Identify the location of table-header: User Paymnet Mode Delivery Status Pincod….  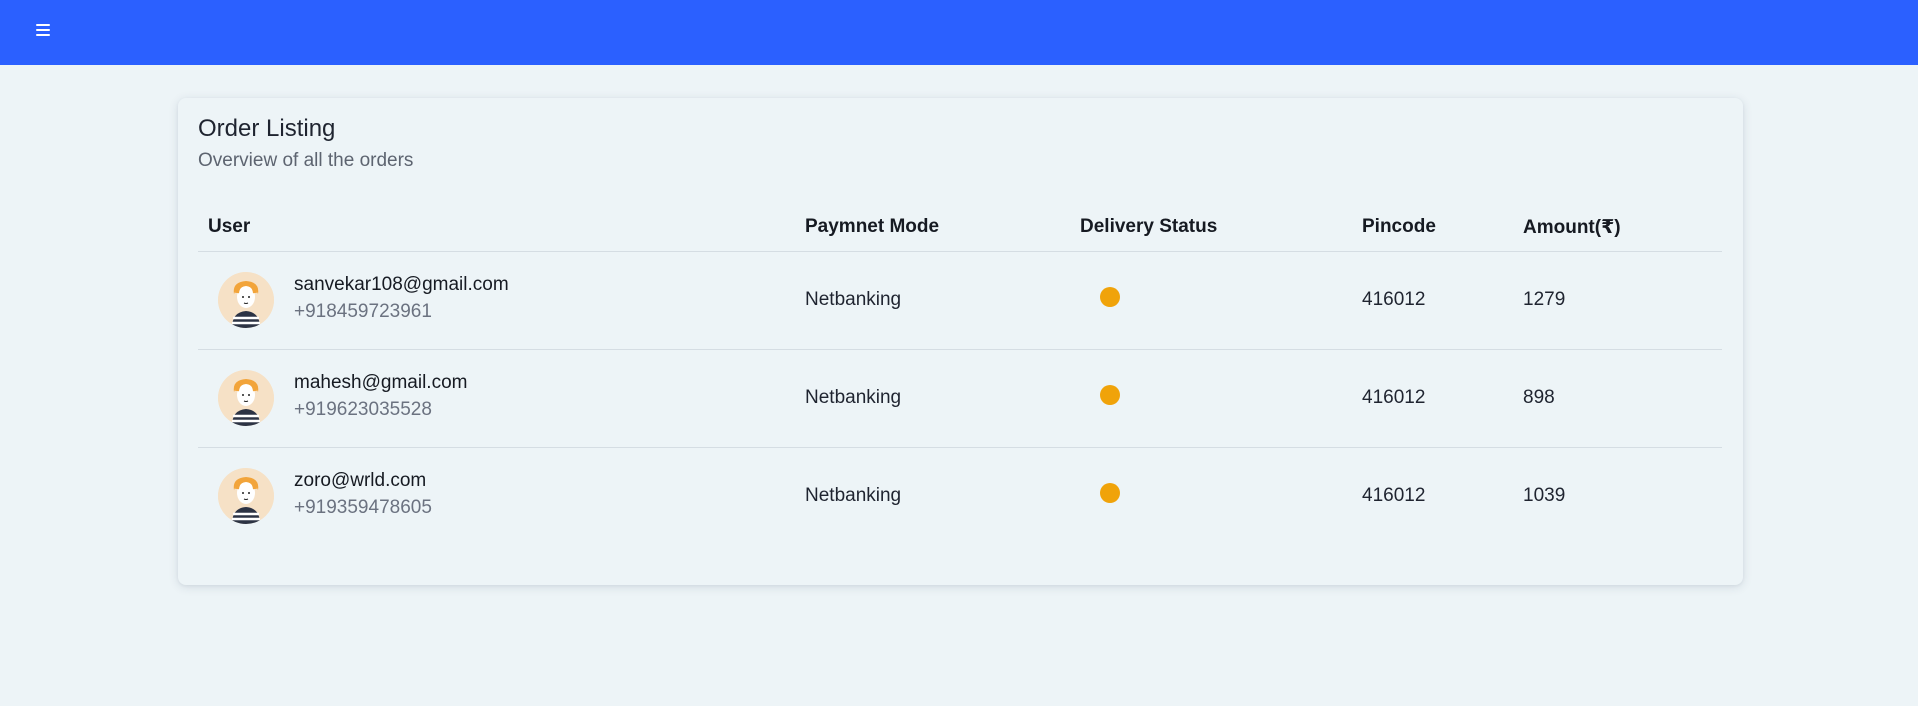
(960, 230).